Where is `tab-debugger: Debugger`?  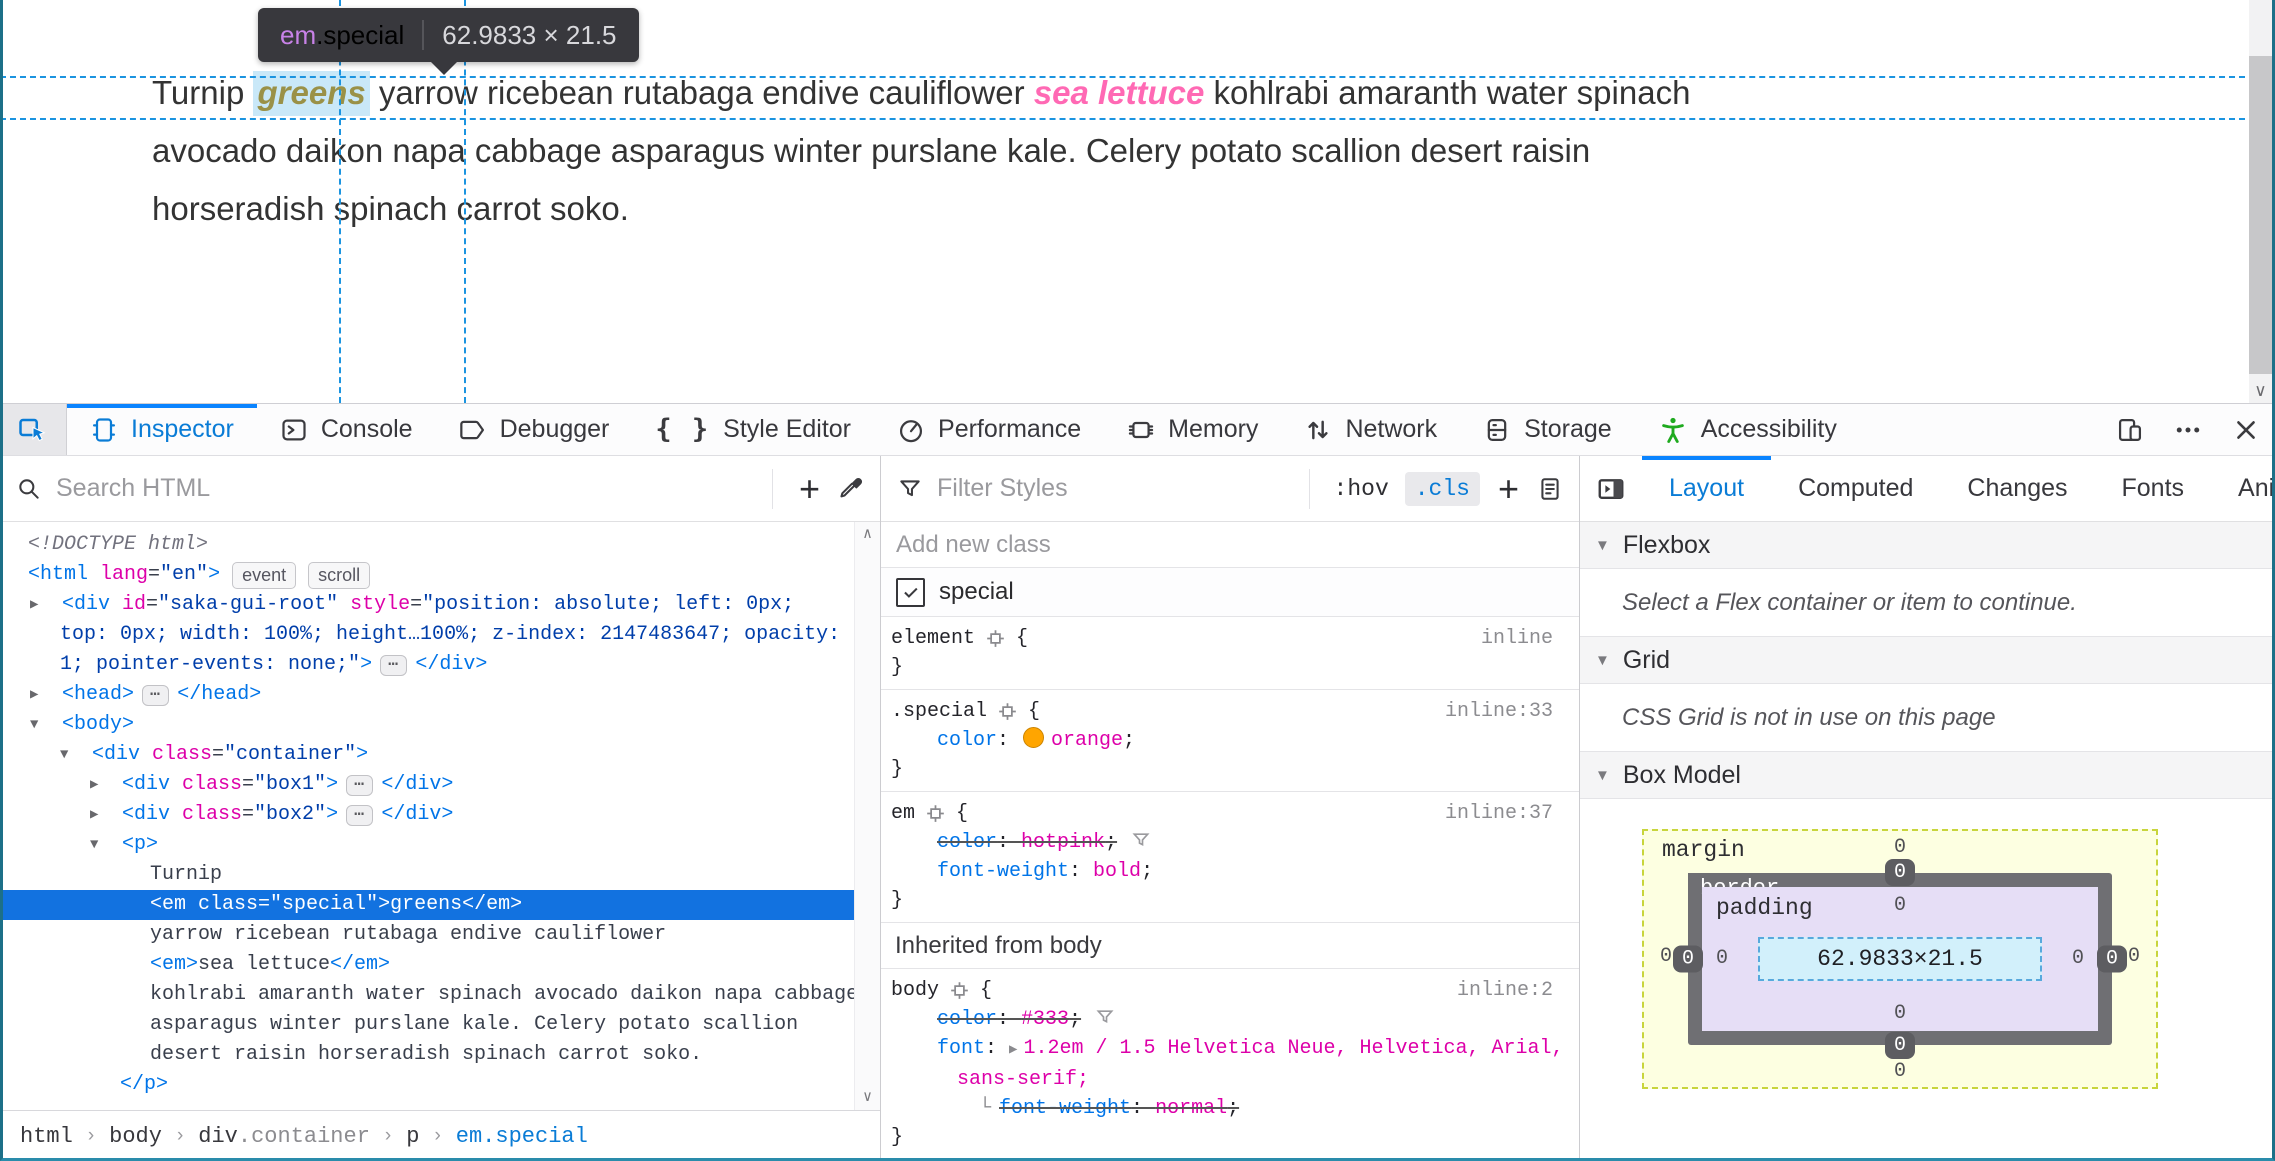
tab-debugger: Debugger is located at coordinates (534, 429).